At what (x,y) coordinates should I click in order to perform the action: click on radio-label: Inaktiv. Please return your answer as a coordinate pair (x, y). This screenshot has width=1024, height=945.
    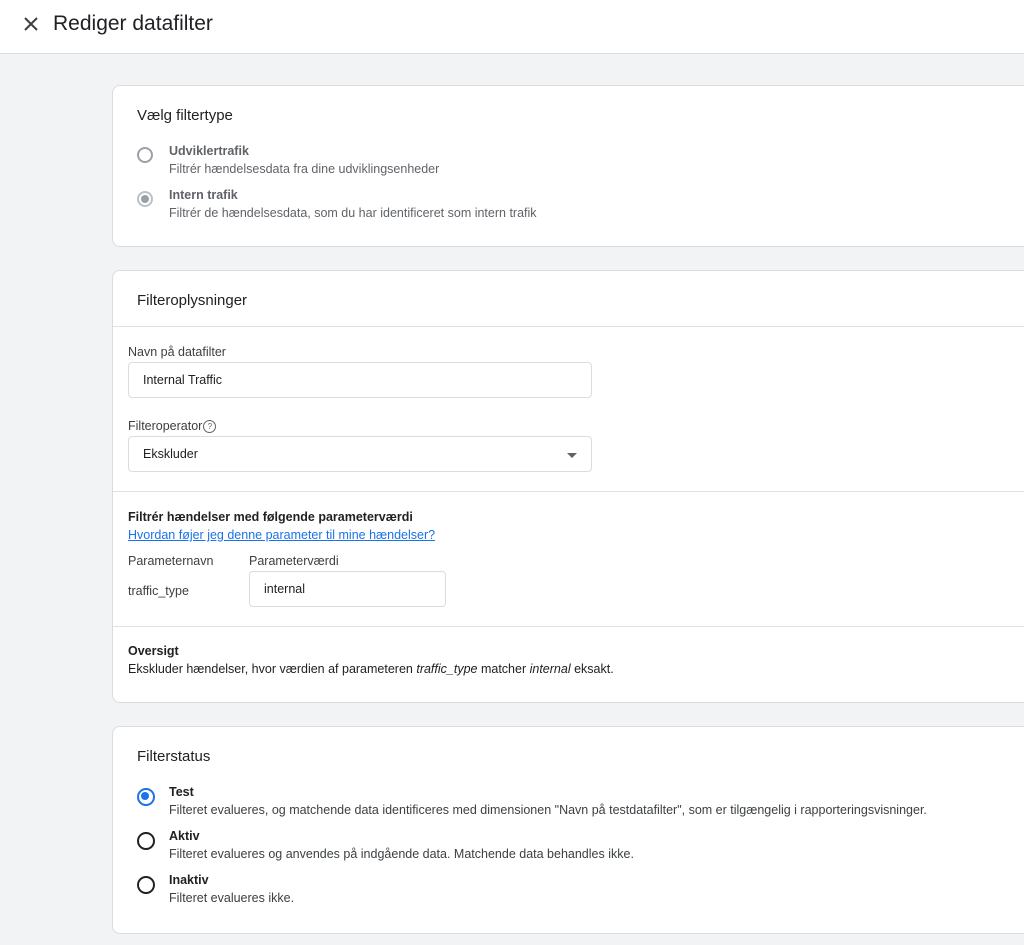
    Looking at the image, I should click on (189, 880).